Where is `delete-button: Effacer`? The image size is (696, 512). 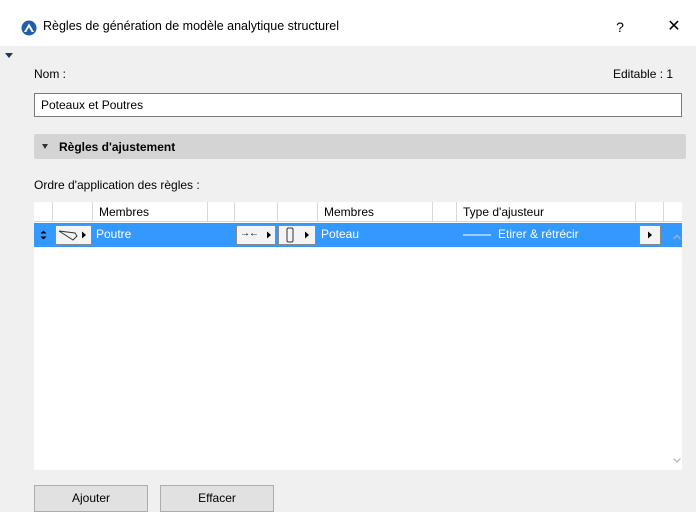
delete-button: Effacer is located at coordinates (217, 498).